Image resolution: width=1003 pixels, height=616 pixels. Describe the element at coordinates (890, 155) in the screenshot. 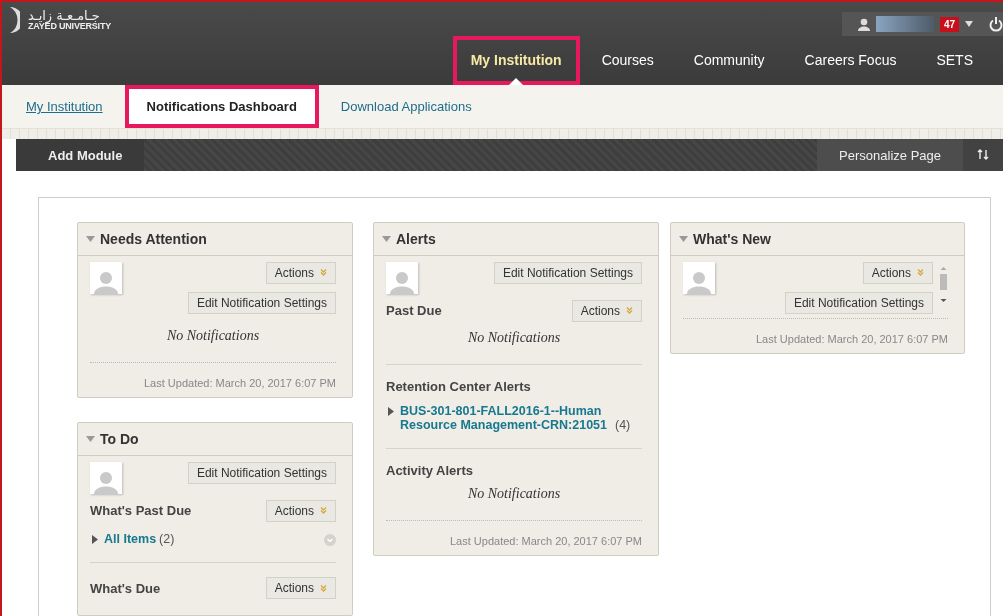

I see `personalize-page-button: Personalize Page` at that location.